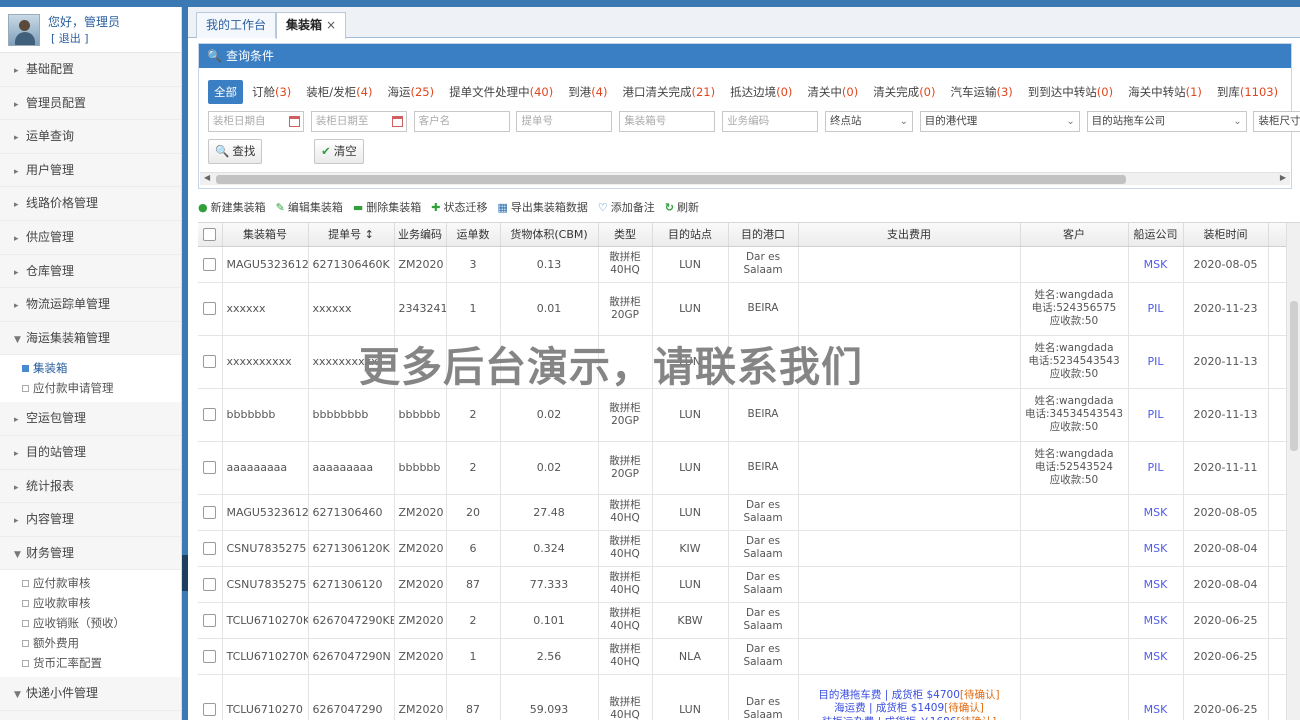 This screenshot has height=720, width=1300. I want to click on sidebar-item: ▸ 基础配置, so click(90, 70).